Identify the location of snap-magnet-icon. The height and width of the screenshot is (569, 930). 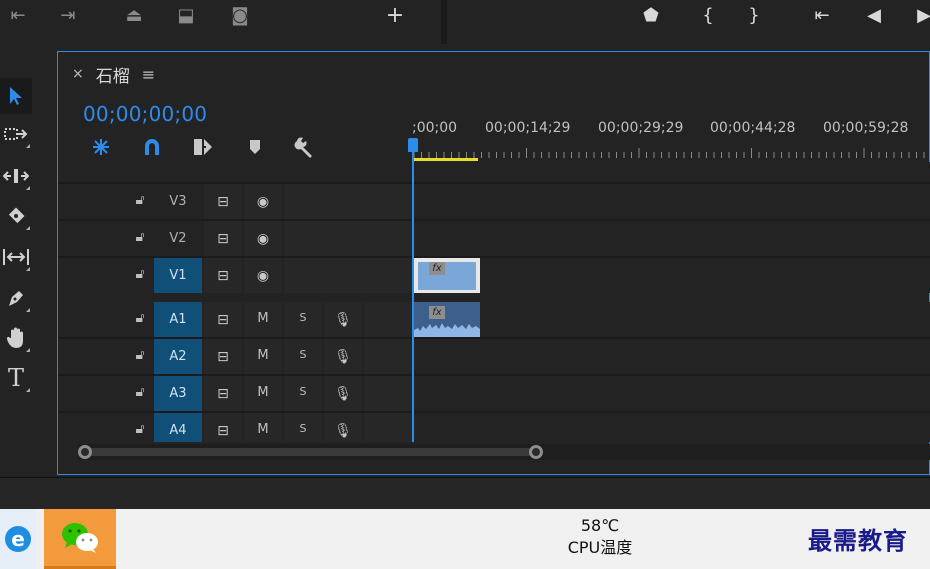
(152, 147).